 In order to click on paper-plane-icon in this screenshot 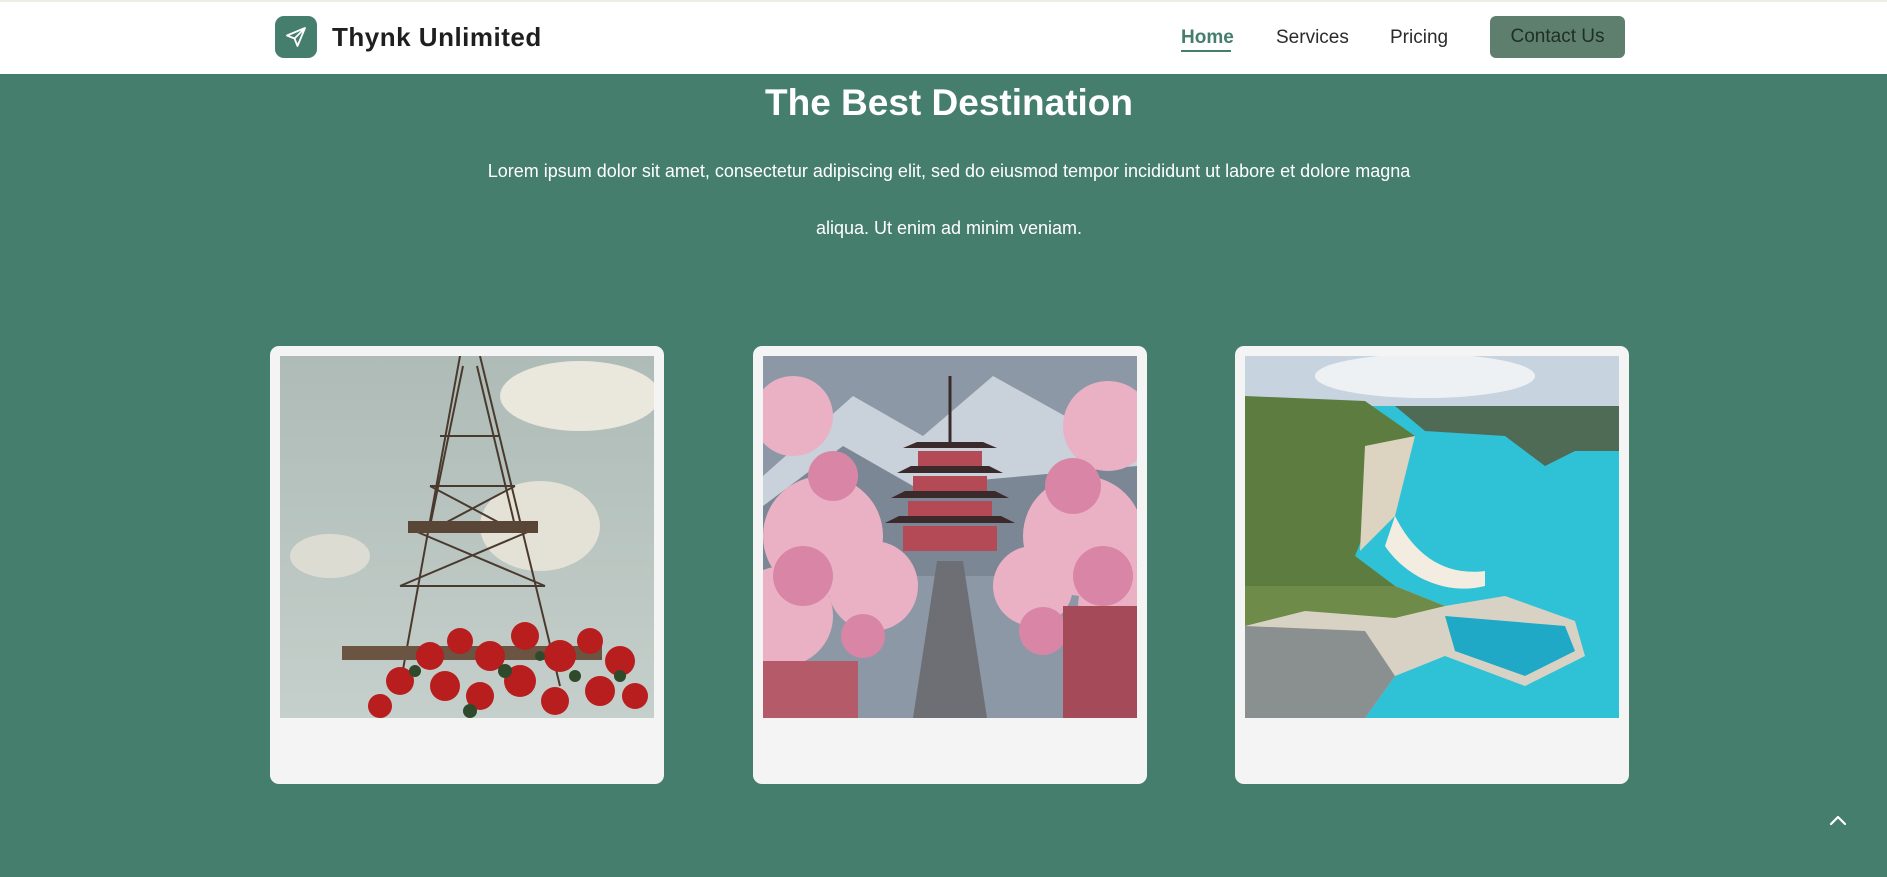, I will do `click(296, 37)`.